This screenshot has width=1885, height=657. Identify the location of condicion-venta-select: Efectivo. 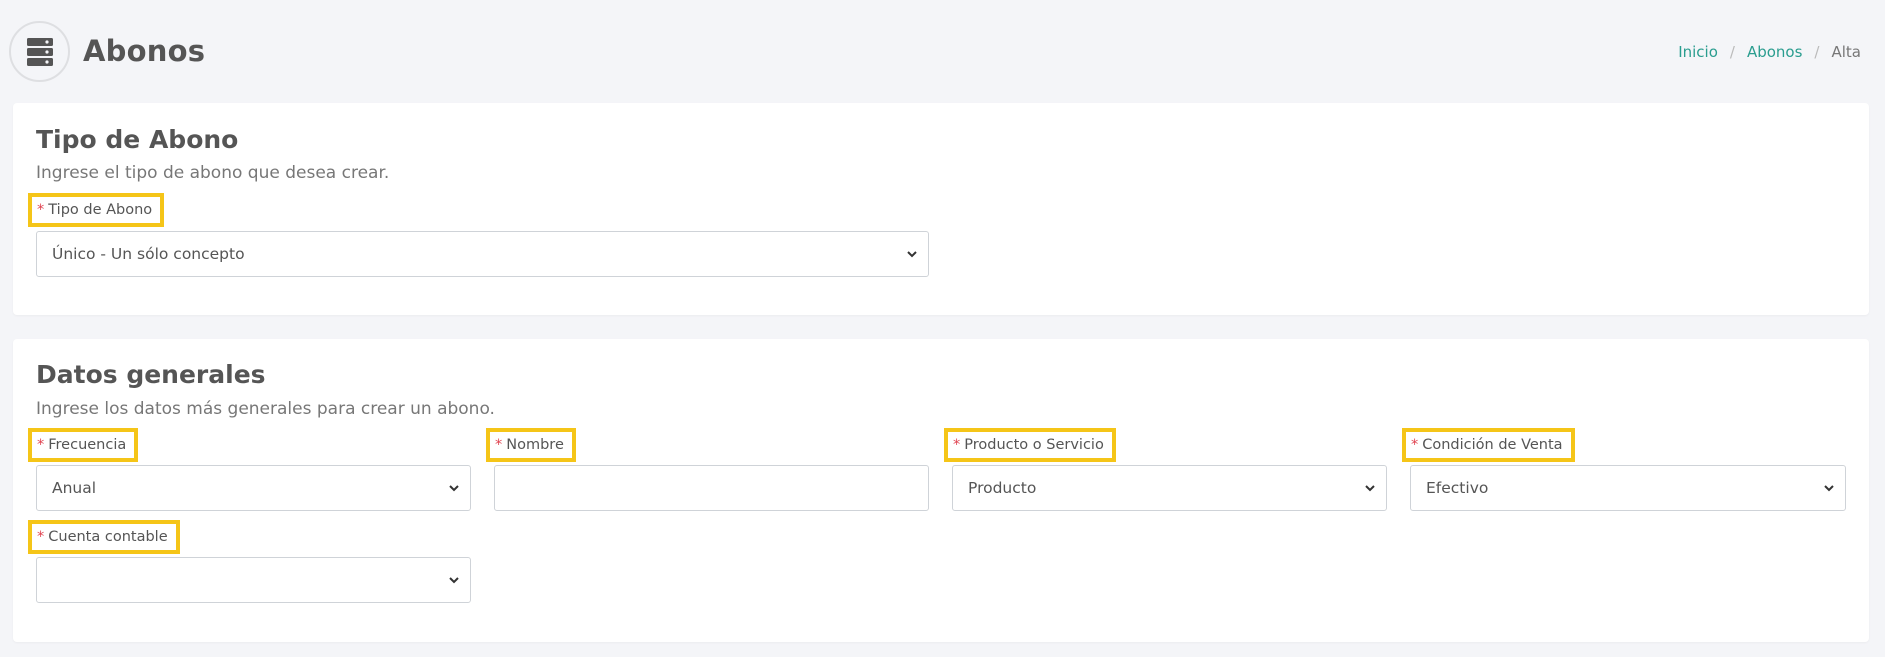
(1628, 488).